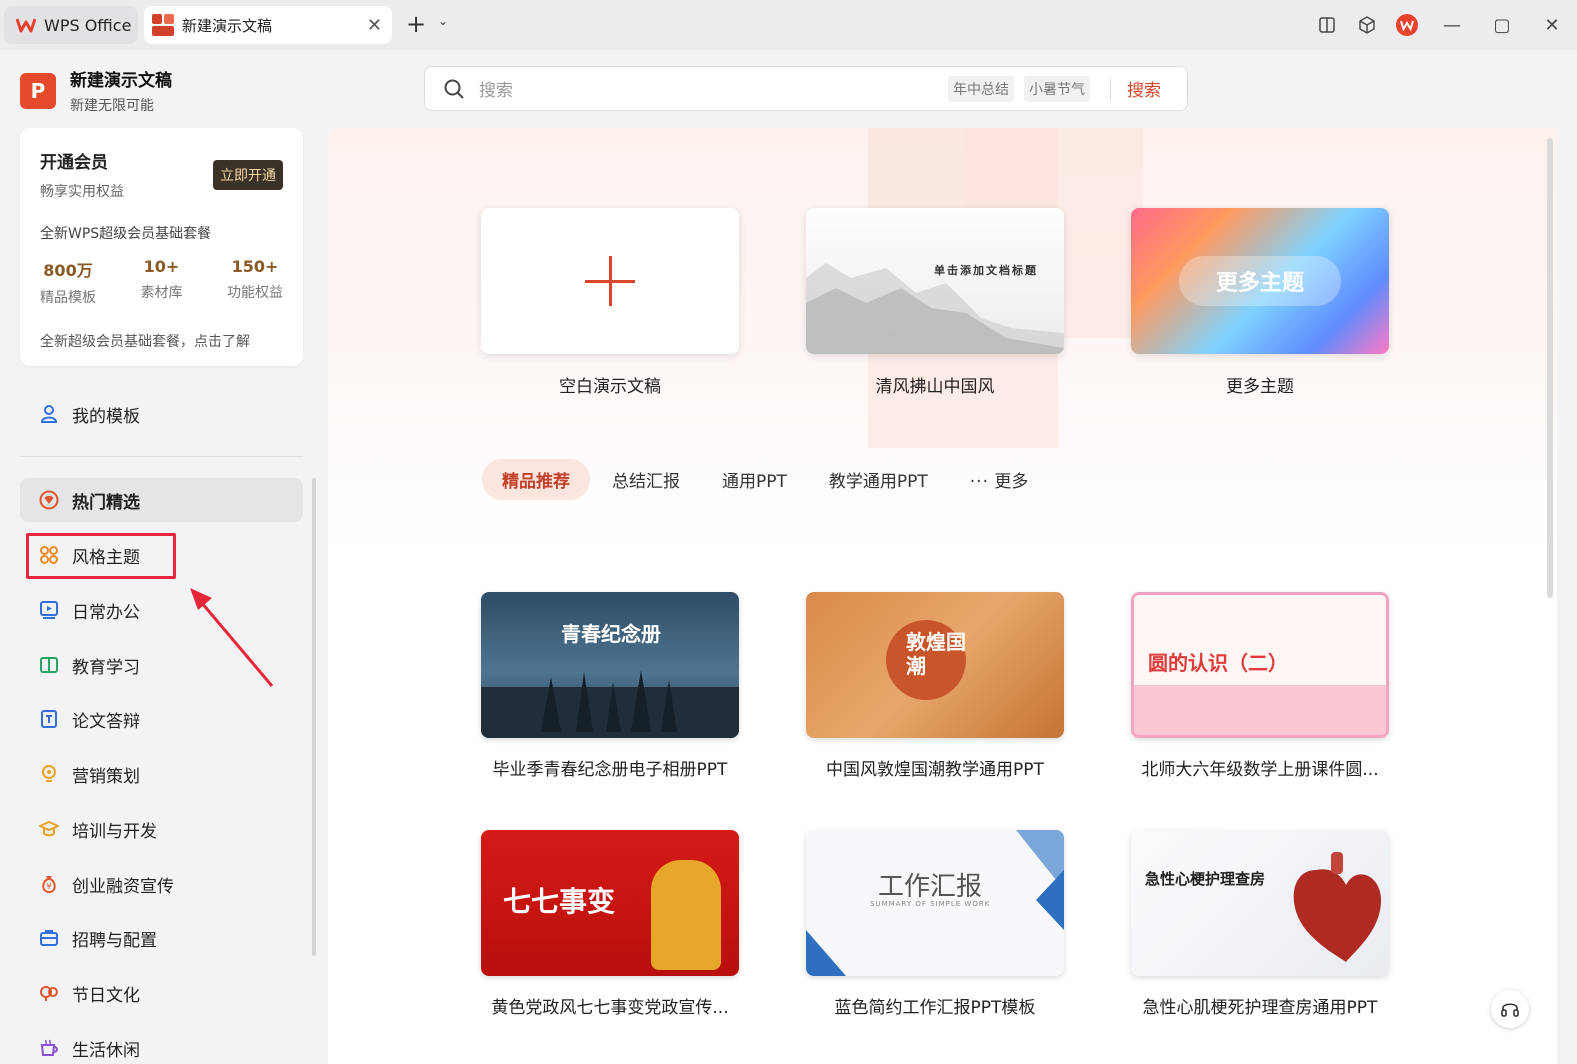 This screenshot has height=1064, width=1577. Describe the element at coordinates (106, 995) in the screenshot. I see `sidebar-item-label: 节日文化` at that location.